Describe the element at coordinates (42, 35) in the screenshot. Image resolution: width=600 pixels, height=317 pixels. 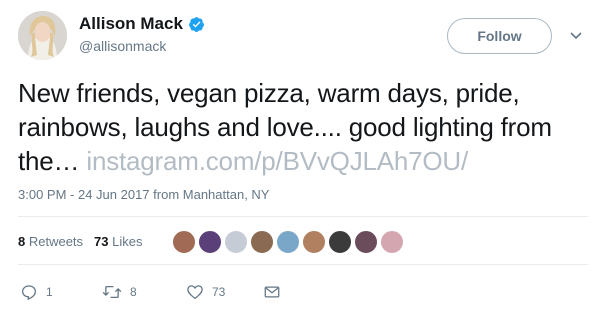
I see `avatar` at that location.